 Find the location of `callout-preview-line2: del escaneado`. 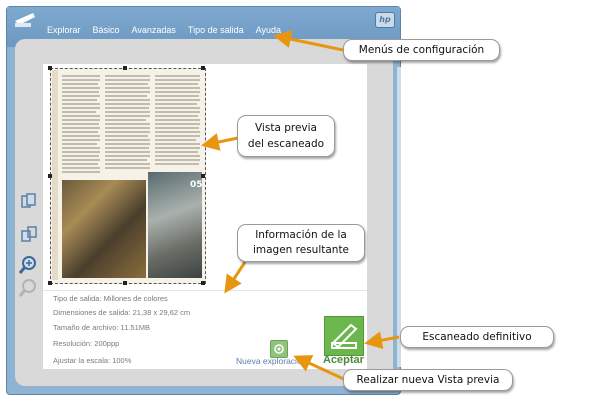

callout-preview-line2: del escaneado is located at coordinates (286, 144).